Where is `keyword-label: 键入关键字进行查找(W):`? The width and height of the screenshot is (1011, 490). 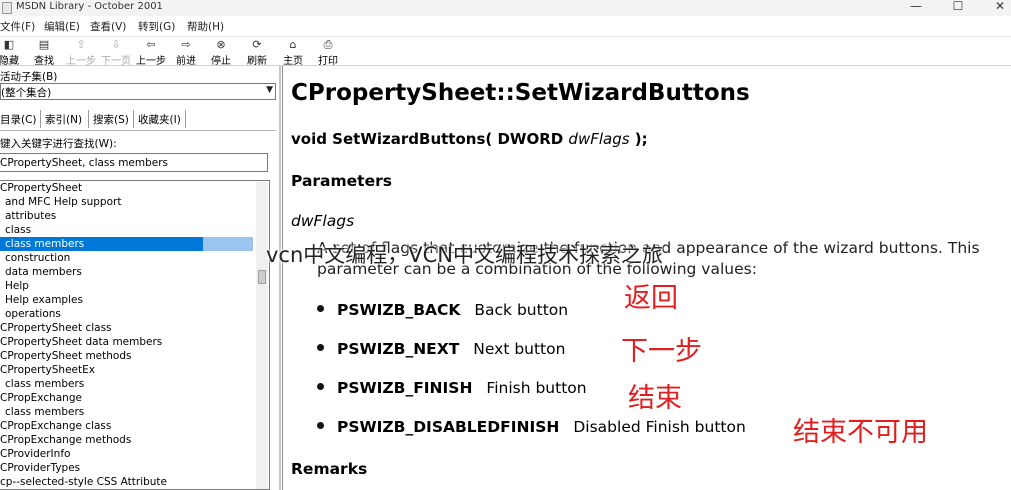
keyword-label: 键入关键字进行查找(W): is located at coordinates (58, 144).